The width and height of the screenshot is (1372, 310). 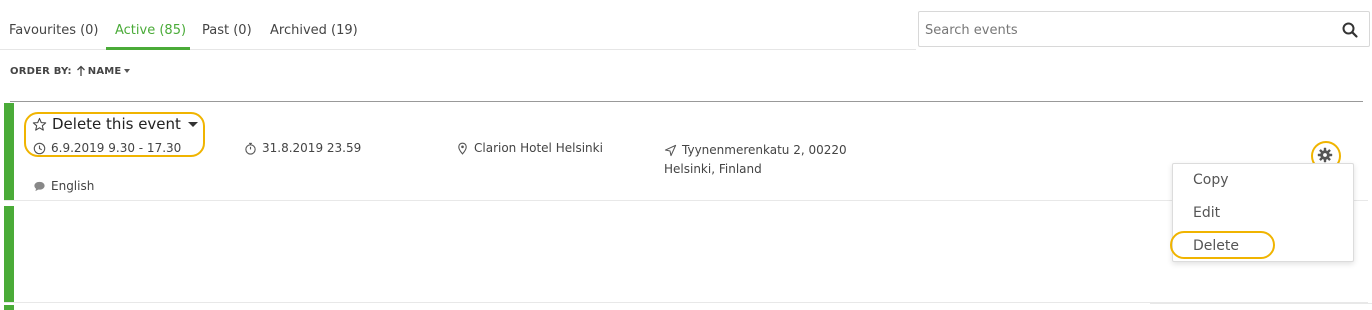 I want to click on menu-item-copy: Copy, so click(x=1211, y=180).